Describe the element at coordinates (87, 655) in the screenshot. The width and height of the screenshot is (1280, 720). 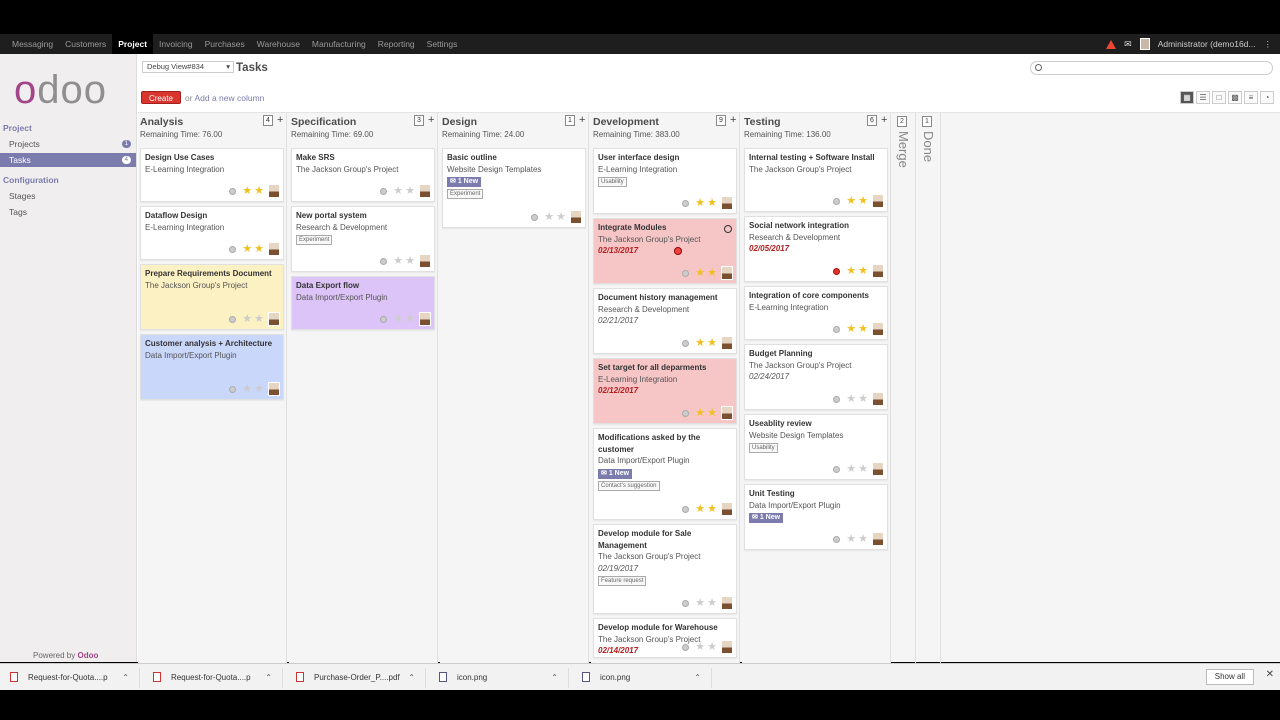
I see `powered-by-brand: Odoo` at that location.